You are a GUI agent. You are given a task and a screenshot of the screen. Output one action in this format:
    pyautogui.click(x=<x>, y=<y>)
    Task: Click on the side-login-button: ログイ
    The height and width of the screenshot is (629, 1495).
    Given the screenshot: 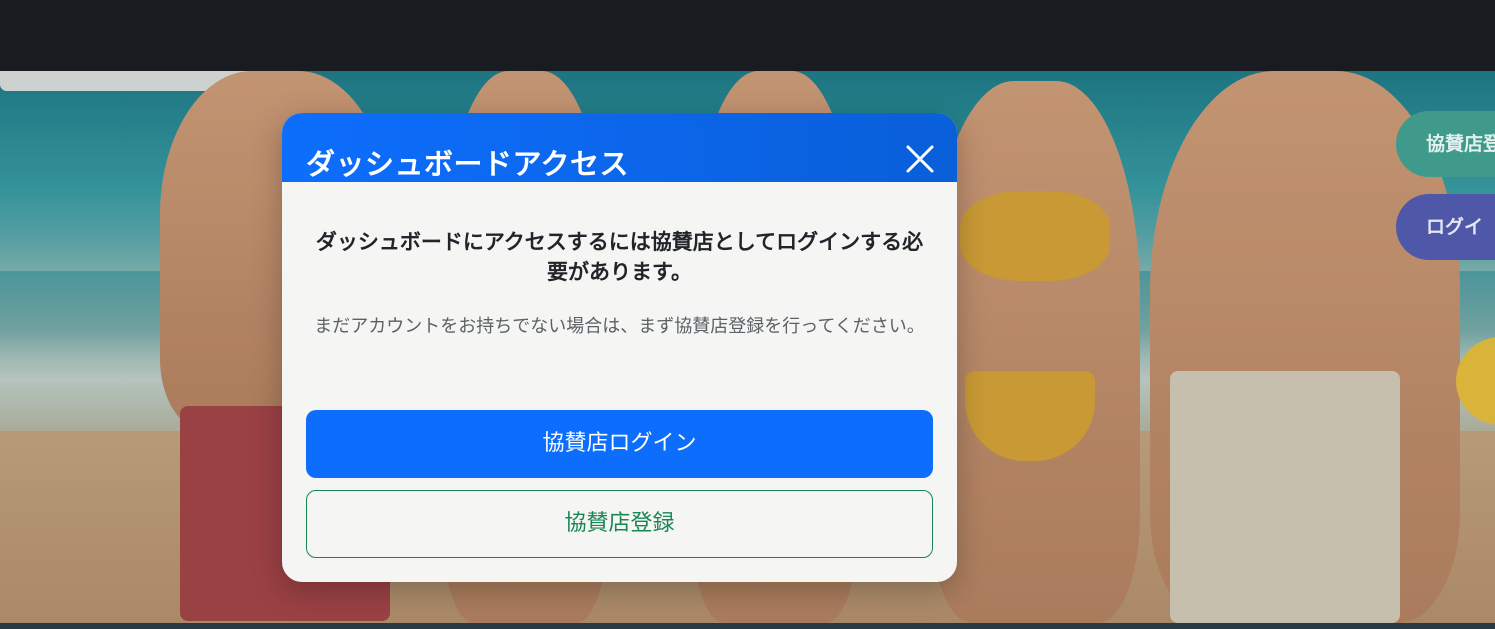 What is the action you would take?
    pyautogui.click(x=1445, y=227)
    